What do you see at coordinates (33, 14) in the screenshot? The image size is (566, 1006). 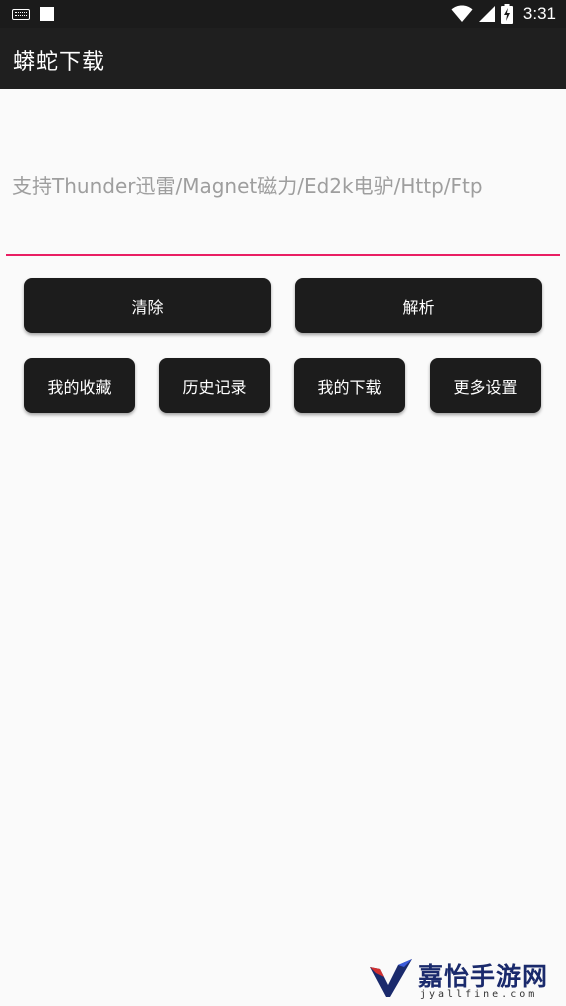 I see `status-left-icons` at bounding box center [33, 14].